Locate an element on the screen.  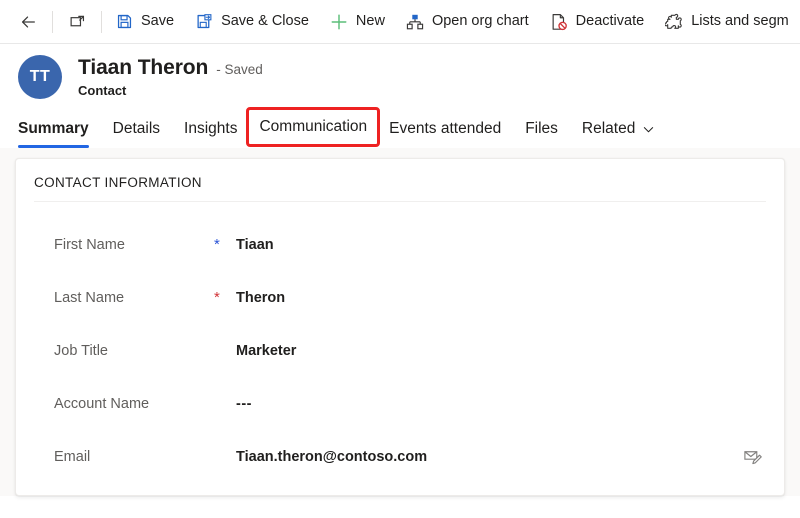
save-close-icon is located at coordinates (204, 22).